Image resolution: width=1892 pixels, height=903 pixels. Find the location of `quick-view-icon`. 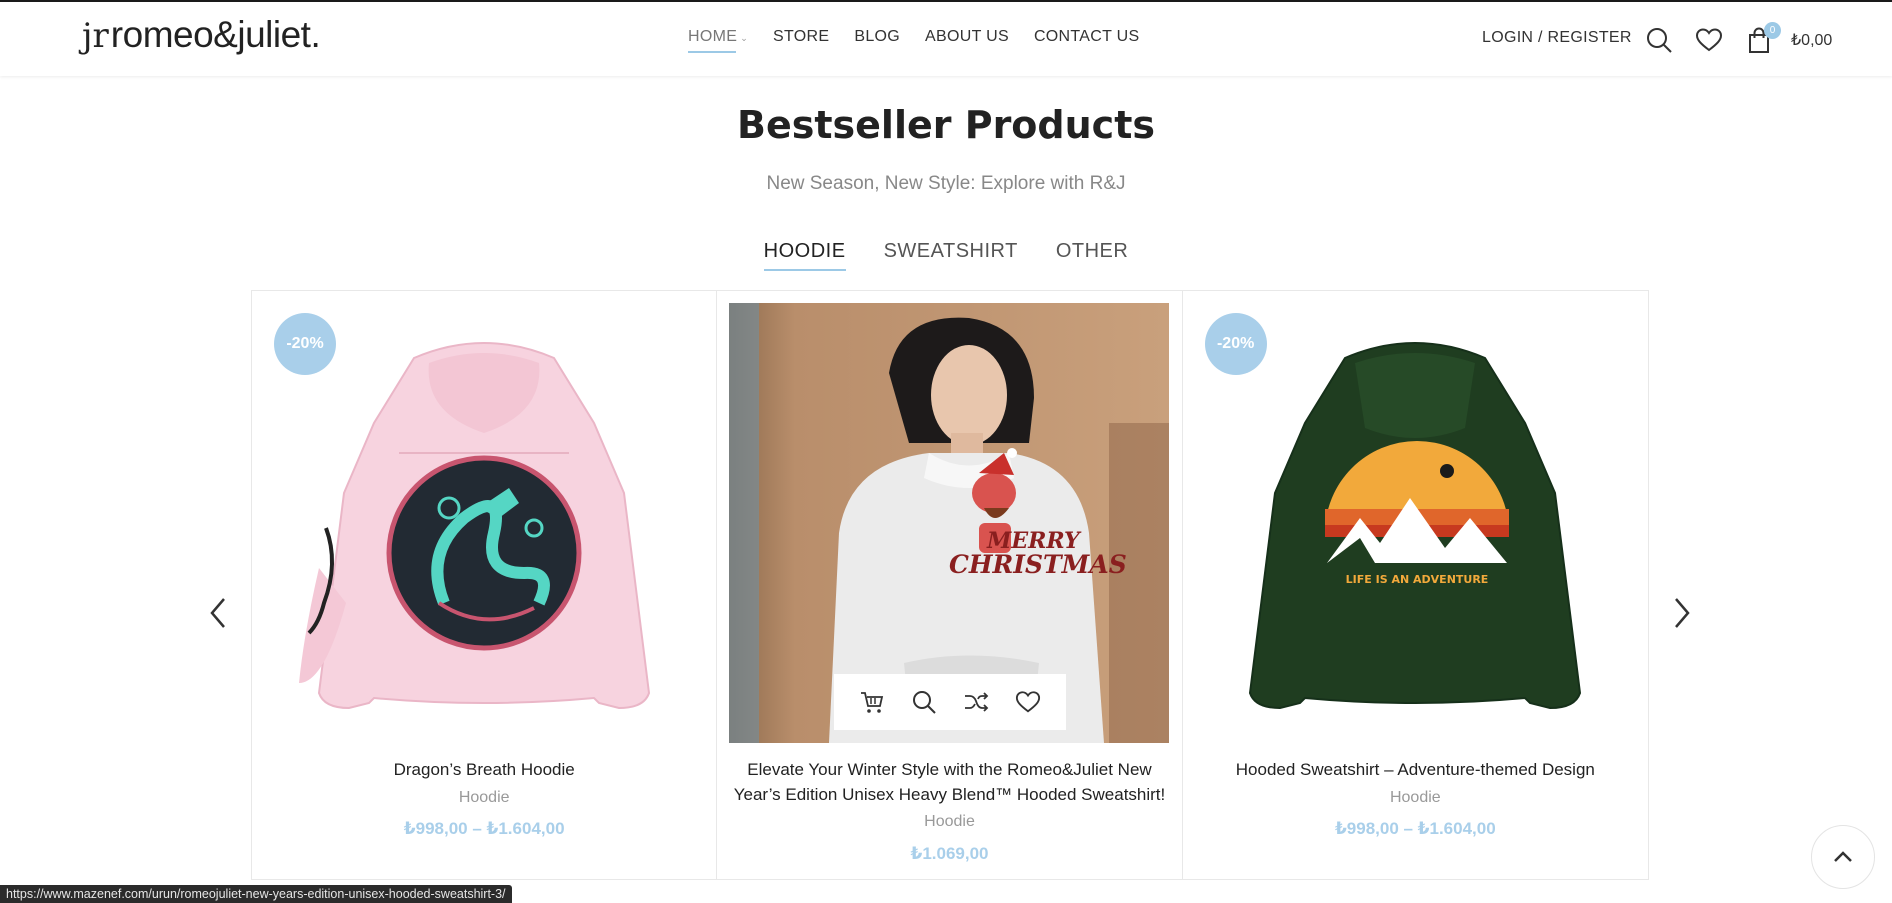

quick-view-icon is located at coordinates (924, 702).